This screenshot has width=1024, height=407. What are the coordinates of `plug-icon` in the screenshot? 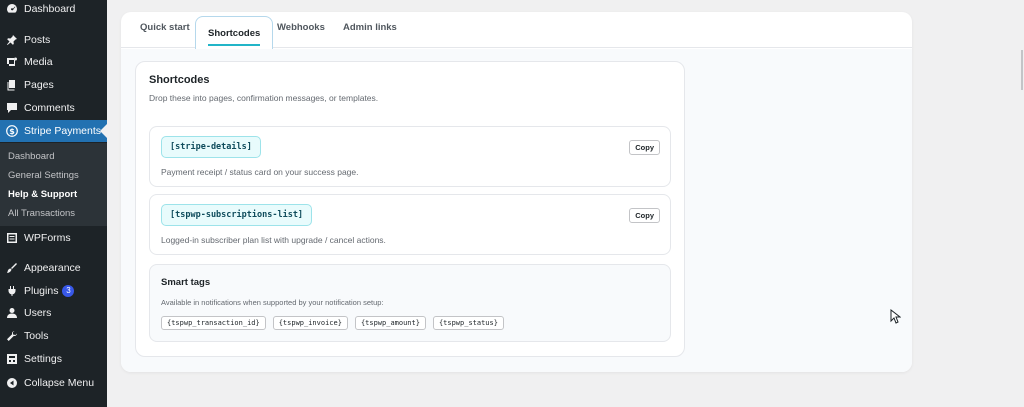 It's located at (12, 291).